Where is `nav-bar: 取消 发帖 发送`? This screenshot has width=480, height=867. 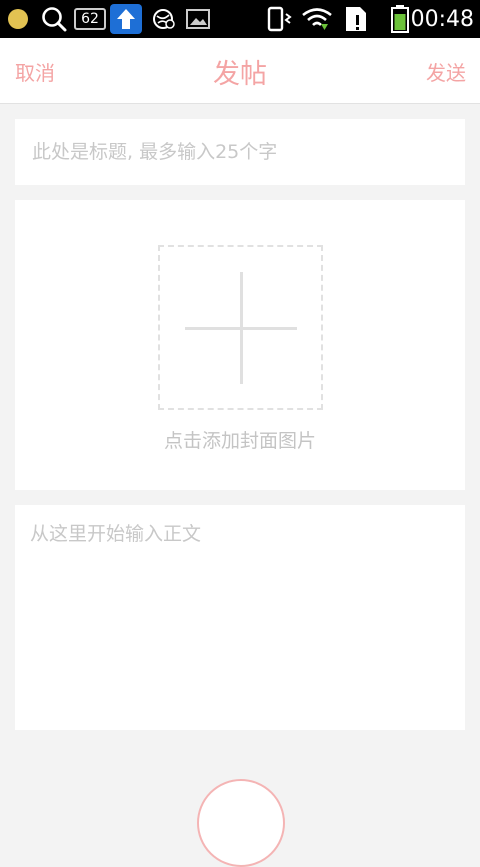 nav-bar: 取消 发帖 发送 is located at coordinates (240, 71).